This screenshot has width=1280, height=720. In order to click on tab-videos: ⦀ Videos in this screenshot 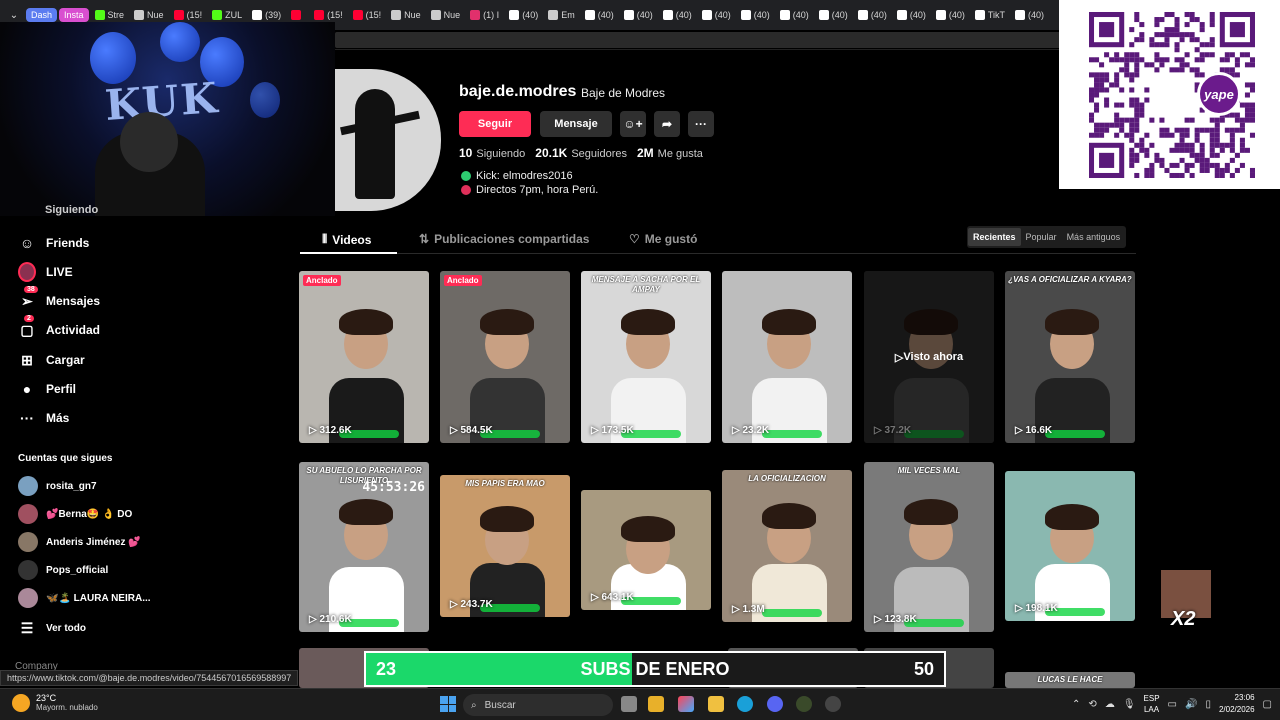, I will do `click(346, 239)`.